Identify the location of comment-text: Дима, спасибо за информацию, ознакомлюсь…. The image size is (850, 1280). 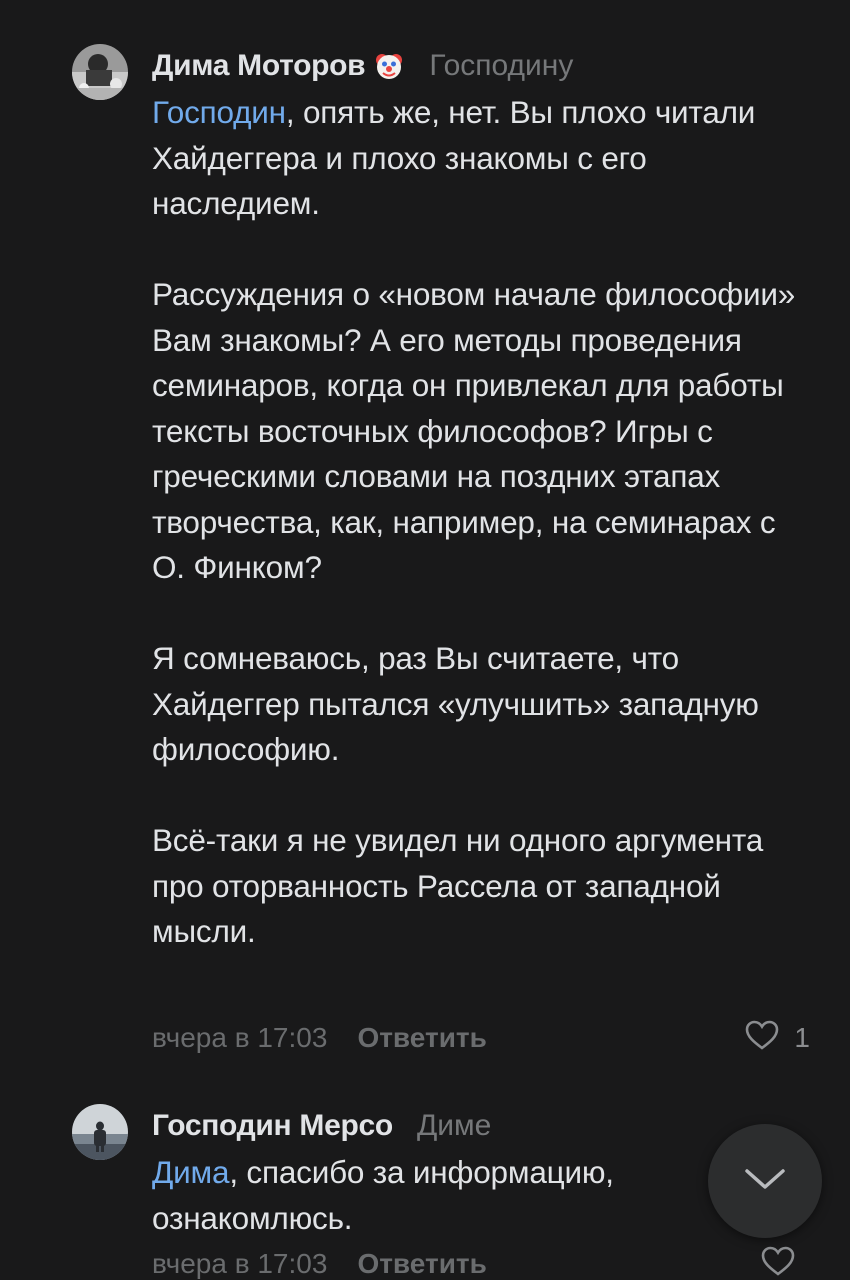
(422, 1195).